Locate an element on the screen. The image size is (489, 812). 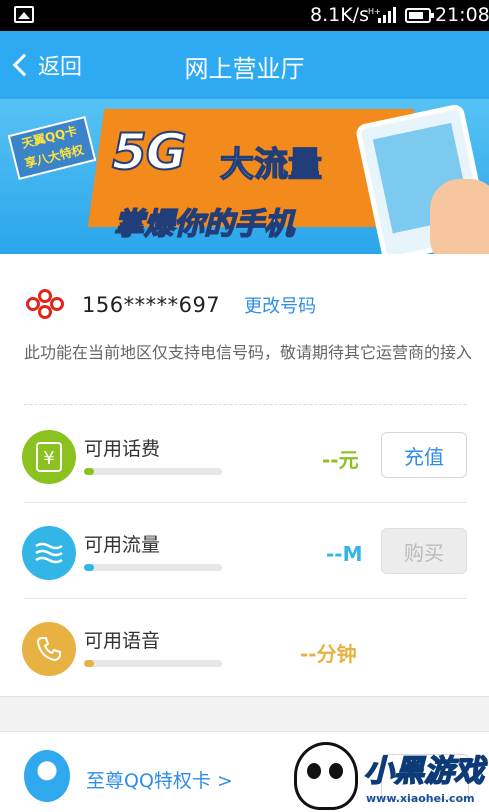
region-notice: 此功能在当前地区仅支持电信号码，敬请期待其它运营商的接入 is located at coordinates (248, 352).